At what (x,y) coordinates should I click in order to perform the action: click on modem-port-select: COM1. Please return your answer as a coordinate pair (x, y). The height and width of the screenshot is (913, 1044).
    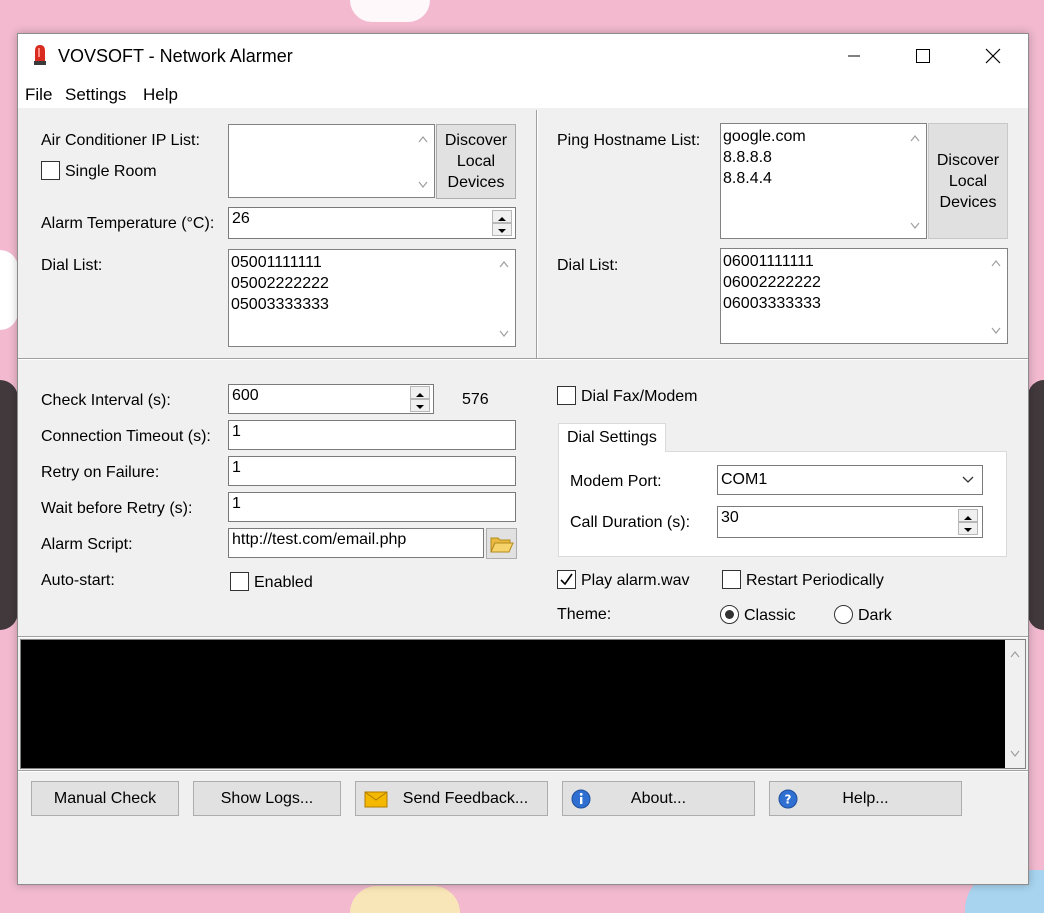
    Looking at the image, I should click on (850, 480).